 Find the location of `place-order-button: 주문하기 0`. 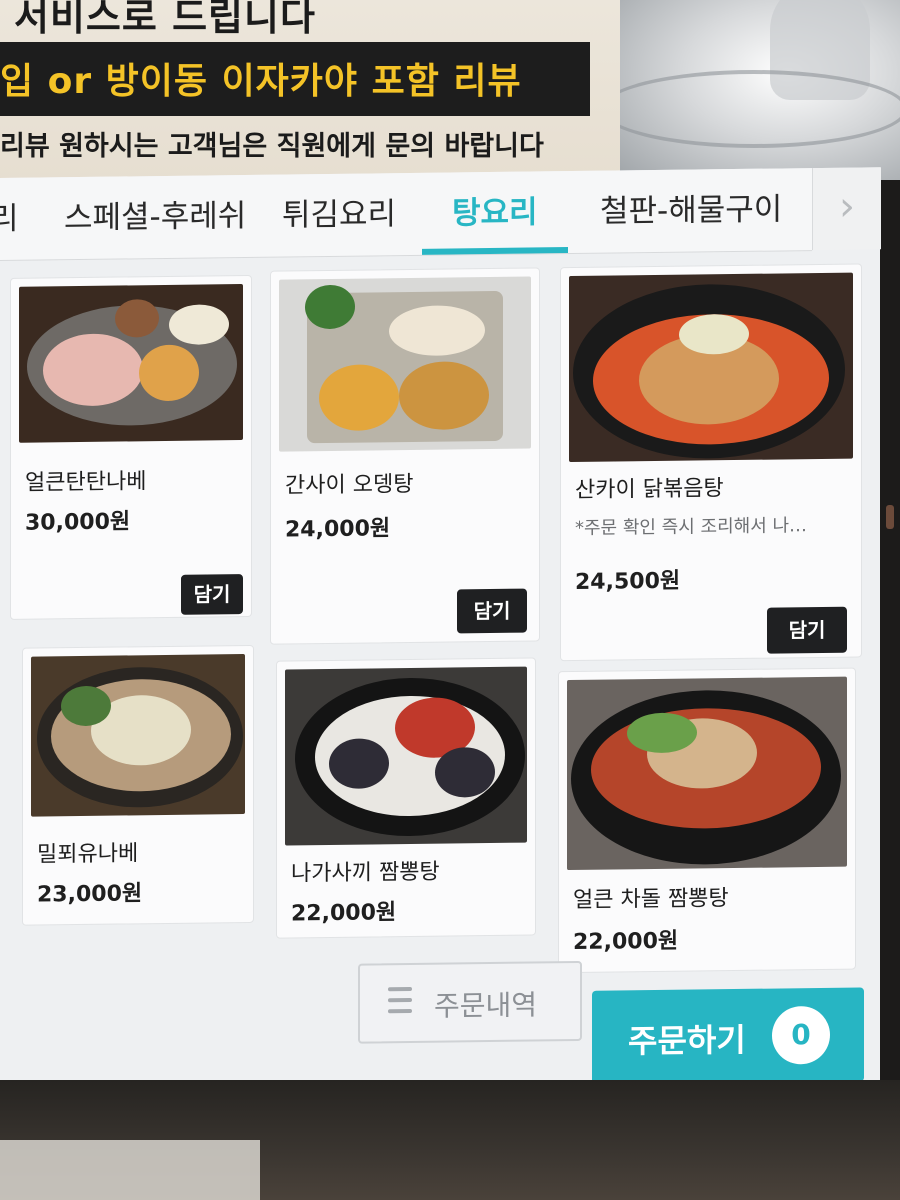

place-order-button: 주문하기 0 is located at coordinates (728, 1036).